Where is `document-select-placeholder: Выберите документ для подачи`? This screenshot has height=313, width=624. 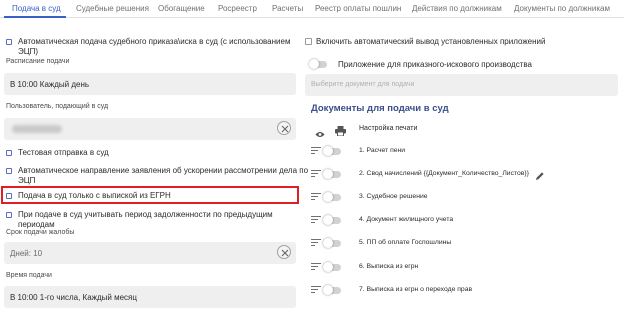
document-select-placeholder: Выберите документ для подачи is located at coordinates (363, 84).